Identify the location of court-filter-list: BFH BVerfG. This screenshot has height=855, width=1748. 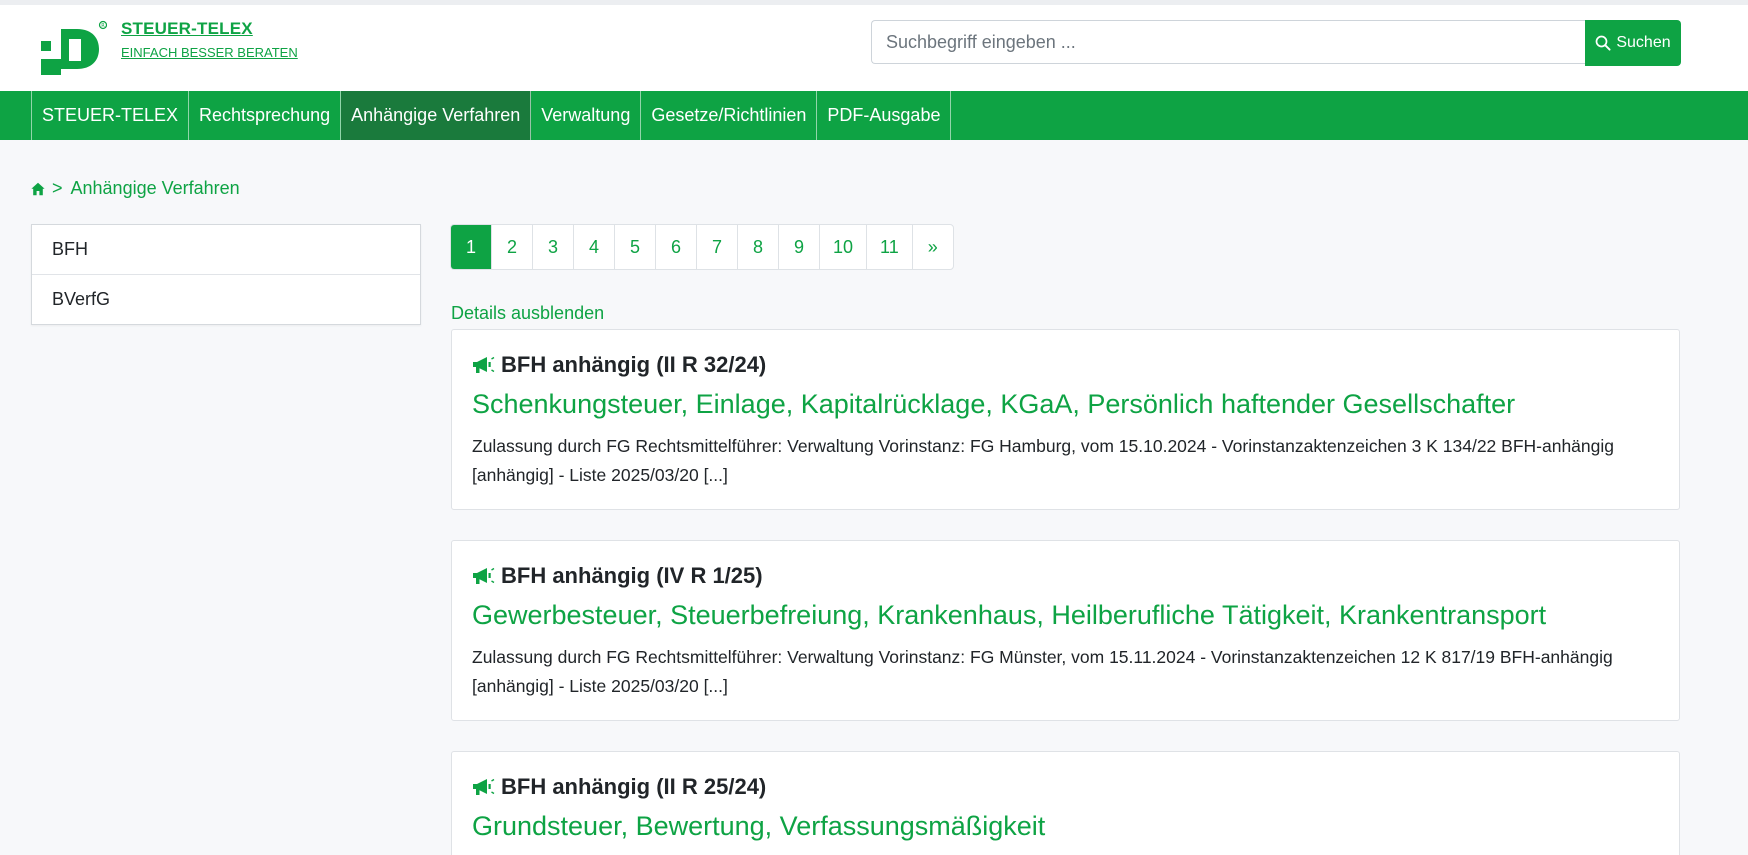
(226, 274).